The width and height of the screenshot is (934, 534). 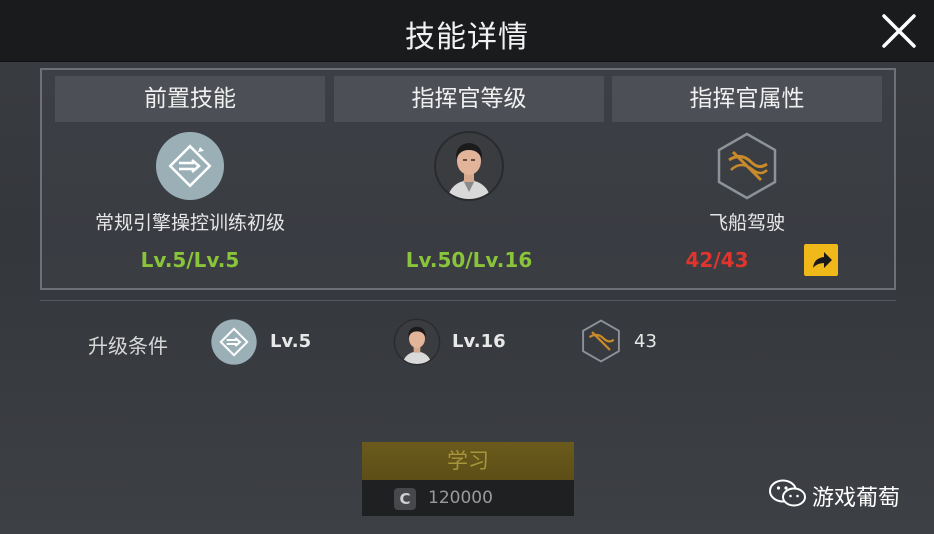 I want to click on learn-panel: 学习 C 120000, so click(x=468, y=479).